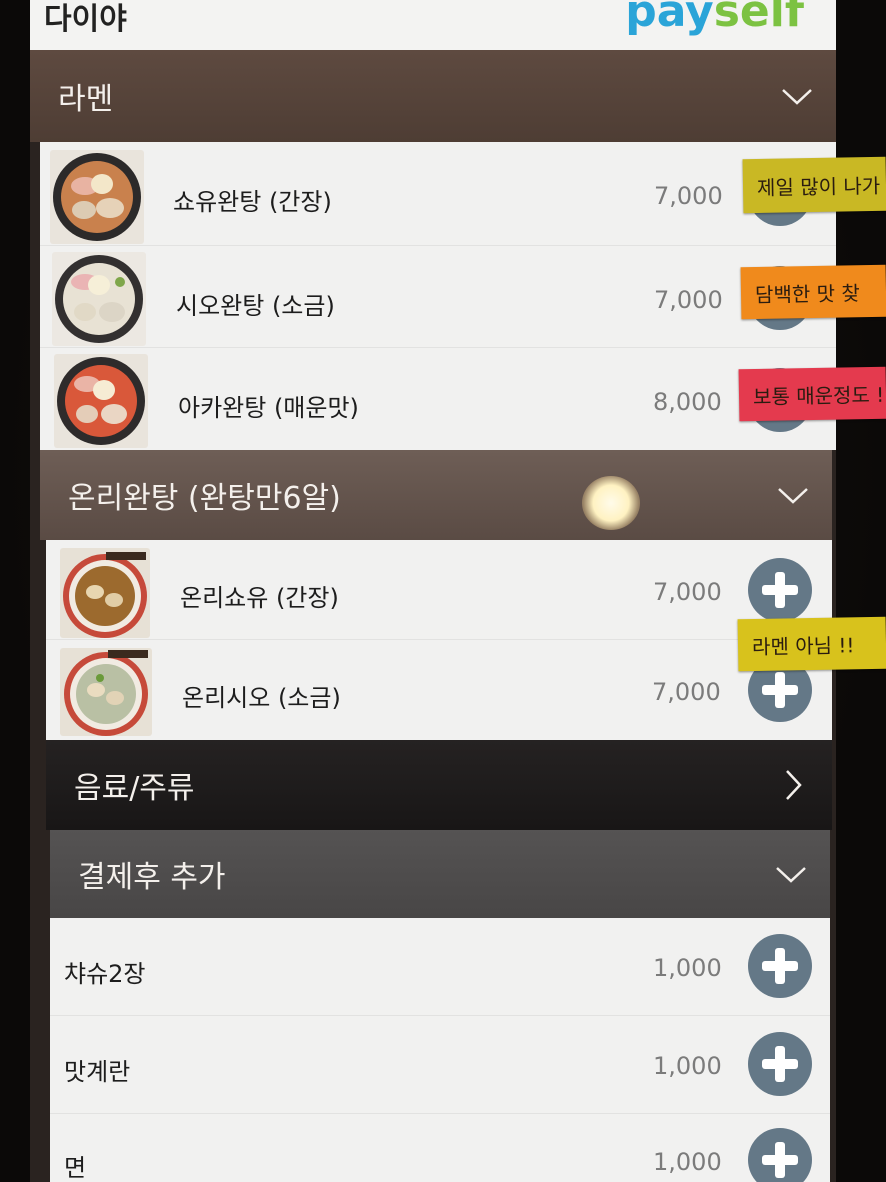  Describe the element at coordinates (433, 96) in the screenshot. I see `category-header-ramen: 라멘` at that location.